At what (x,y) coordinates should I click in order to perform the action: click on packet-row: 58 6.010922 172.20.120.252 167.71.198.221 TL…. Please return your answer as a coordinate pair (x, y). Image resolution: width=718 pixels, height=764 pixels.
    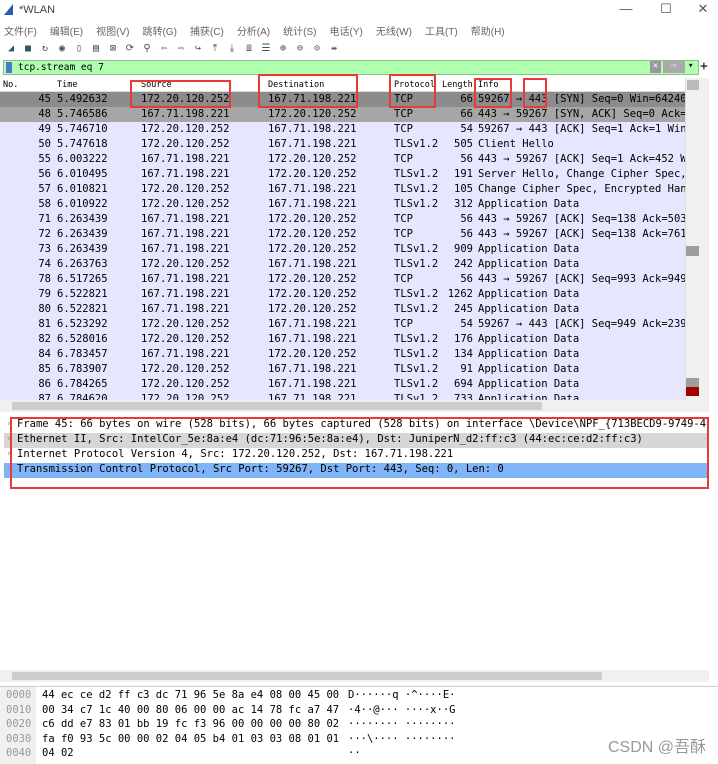
    Looking at the image, I should click on (342, 204).